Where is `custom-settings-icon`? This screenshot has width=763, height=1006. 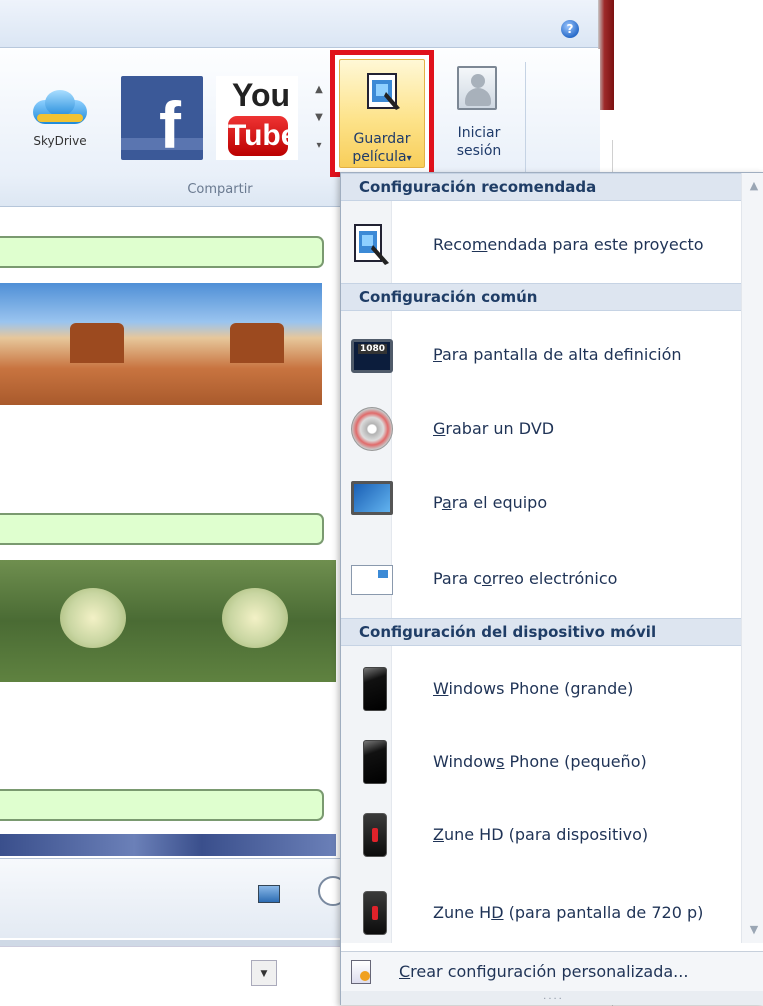 custom-settings-icon is located at coordinates (361, 972).